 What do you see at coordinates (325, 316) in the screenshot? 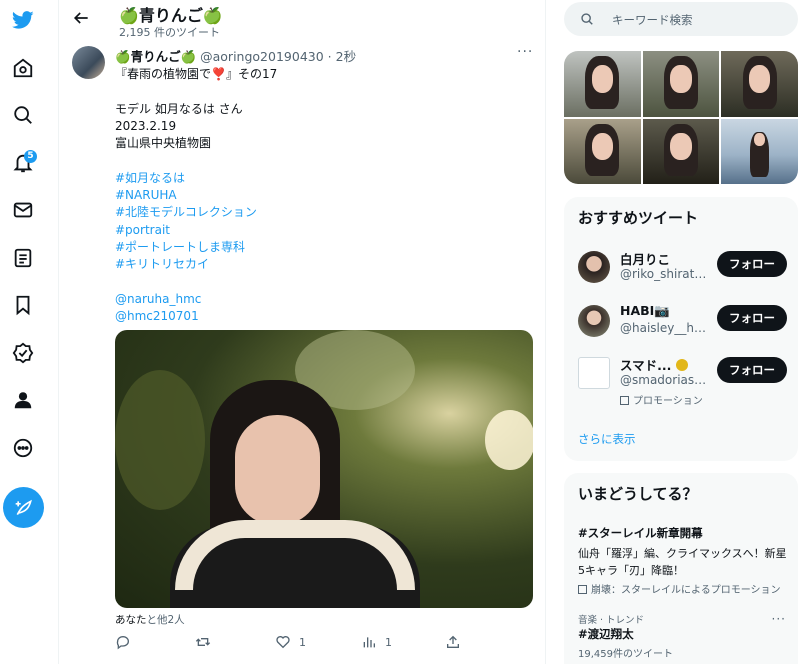
I see `mention-link: @hmc210701` at bounding box center [325, 316].